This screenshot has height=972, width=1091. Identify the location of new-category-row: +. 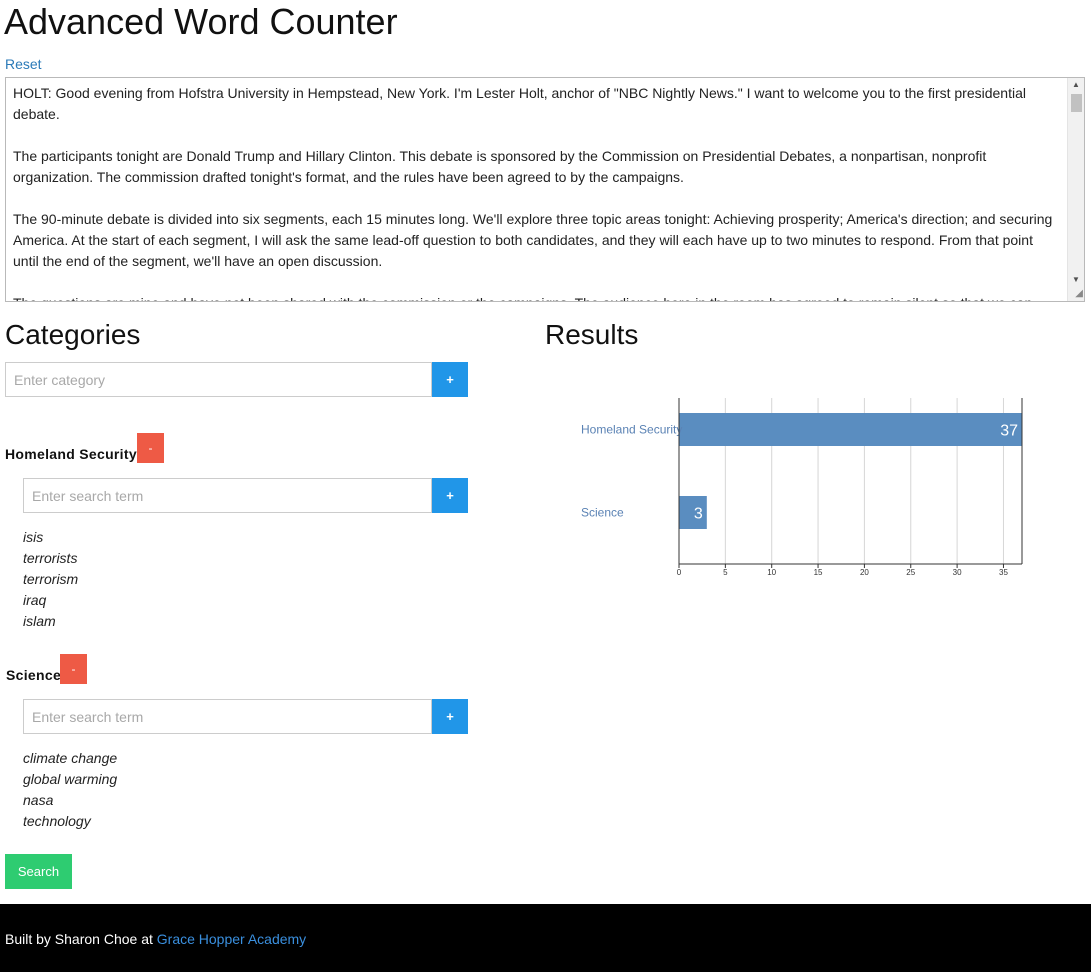
(236, 379).